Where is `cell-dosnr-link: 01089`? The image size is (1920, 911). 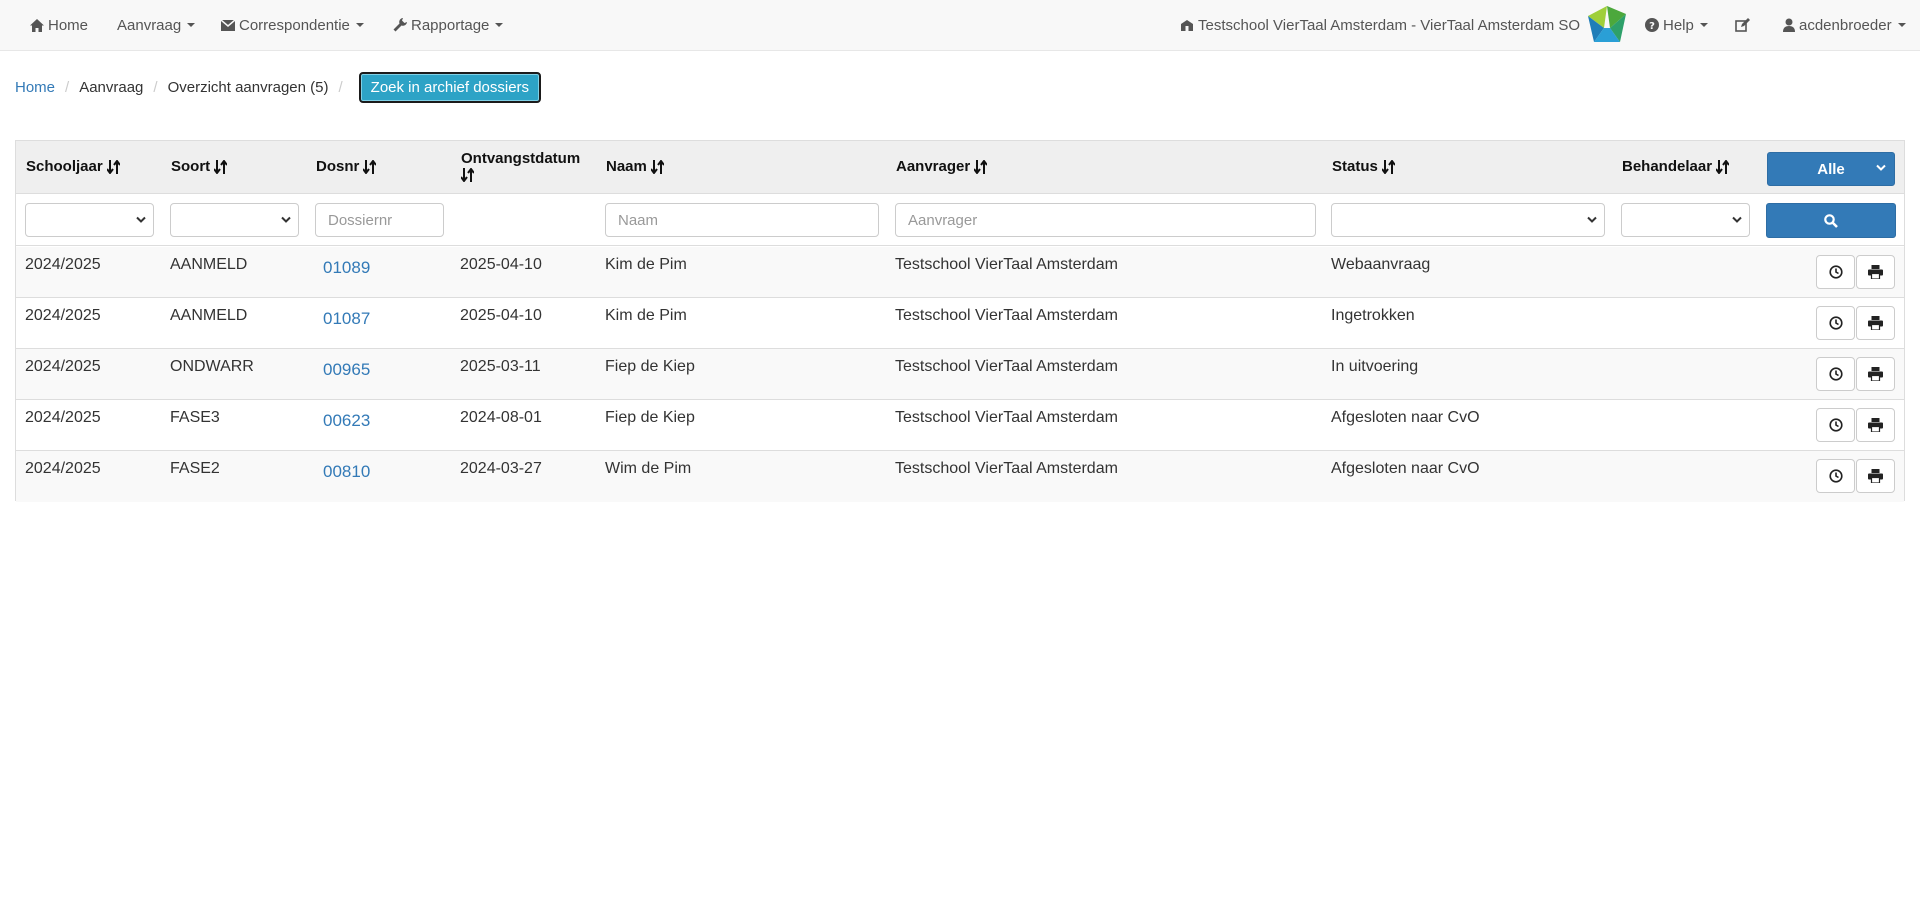
cell-dosnr-link: 01089 is located at coordinates (346, 268).